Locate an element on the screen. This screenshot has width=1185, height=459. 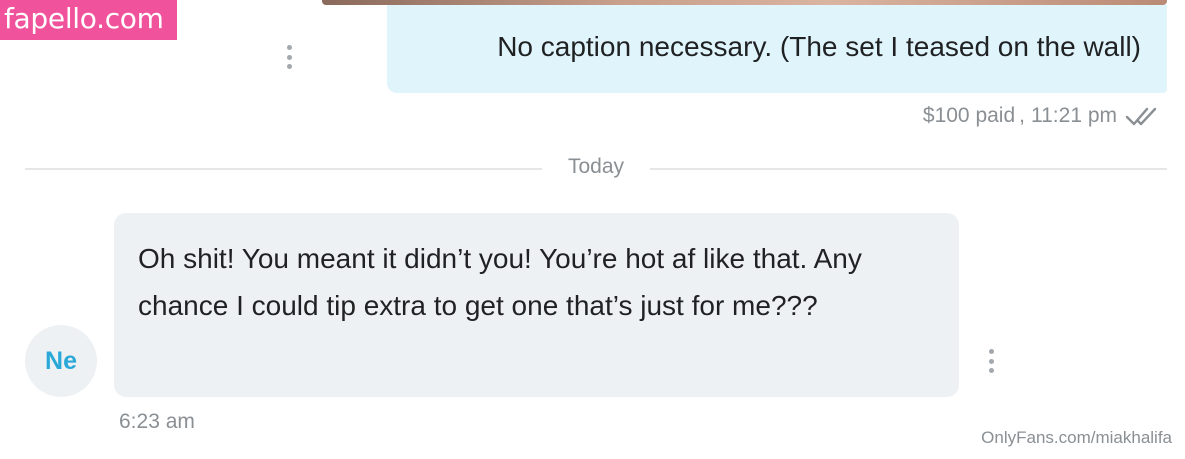
outgoing-message-time: 11:21 pm is located at coordinates (1074, 115).